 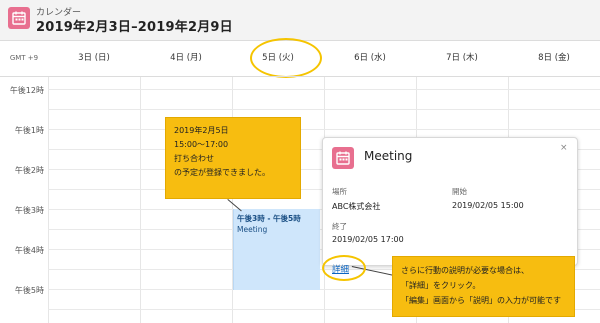 I want to click on highlight-circle, so click(x=286, y=58).